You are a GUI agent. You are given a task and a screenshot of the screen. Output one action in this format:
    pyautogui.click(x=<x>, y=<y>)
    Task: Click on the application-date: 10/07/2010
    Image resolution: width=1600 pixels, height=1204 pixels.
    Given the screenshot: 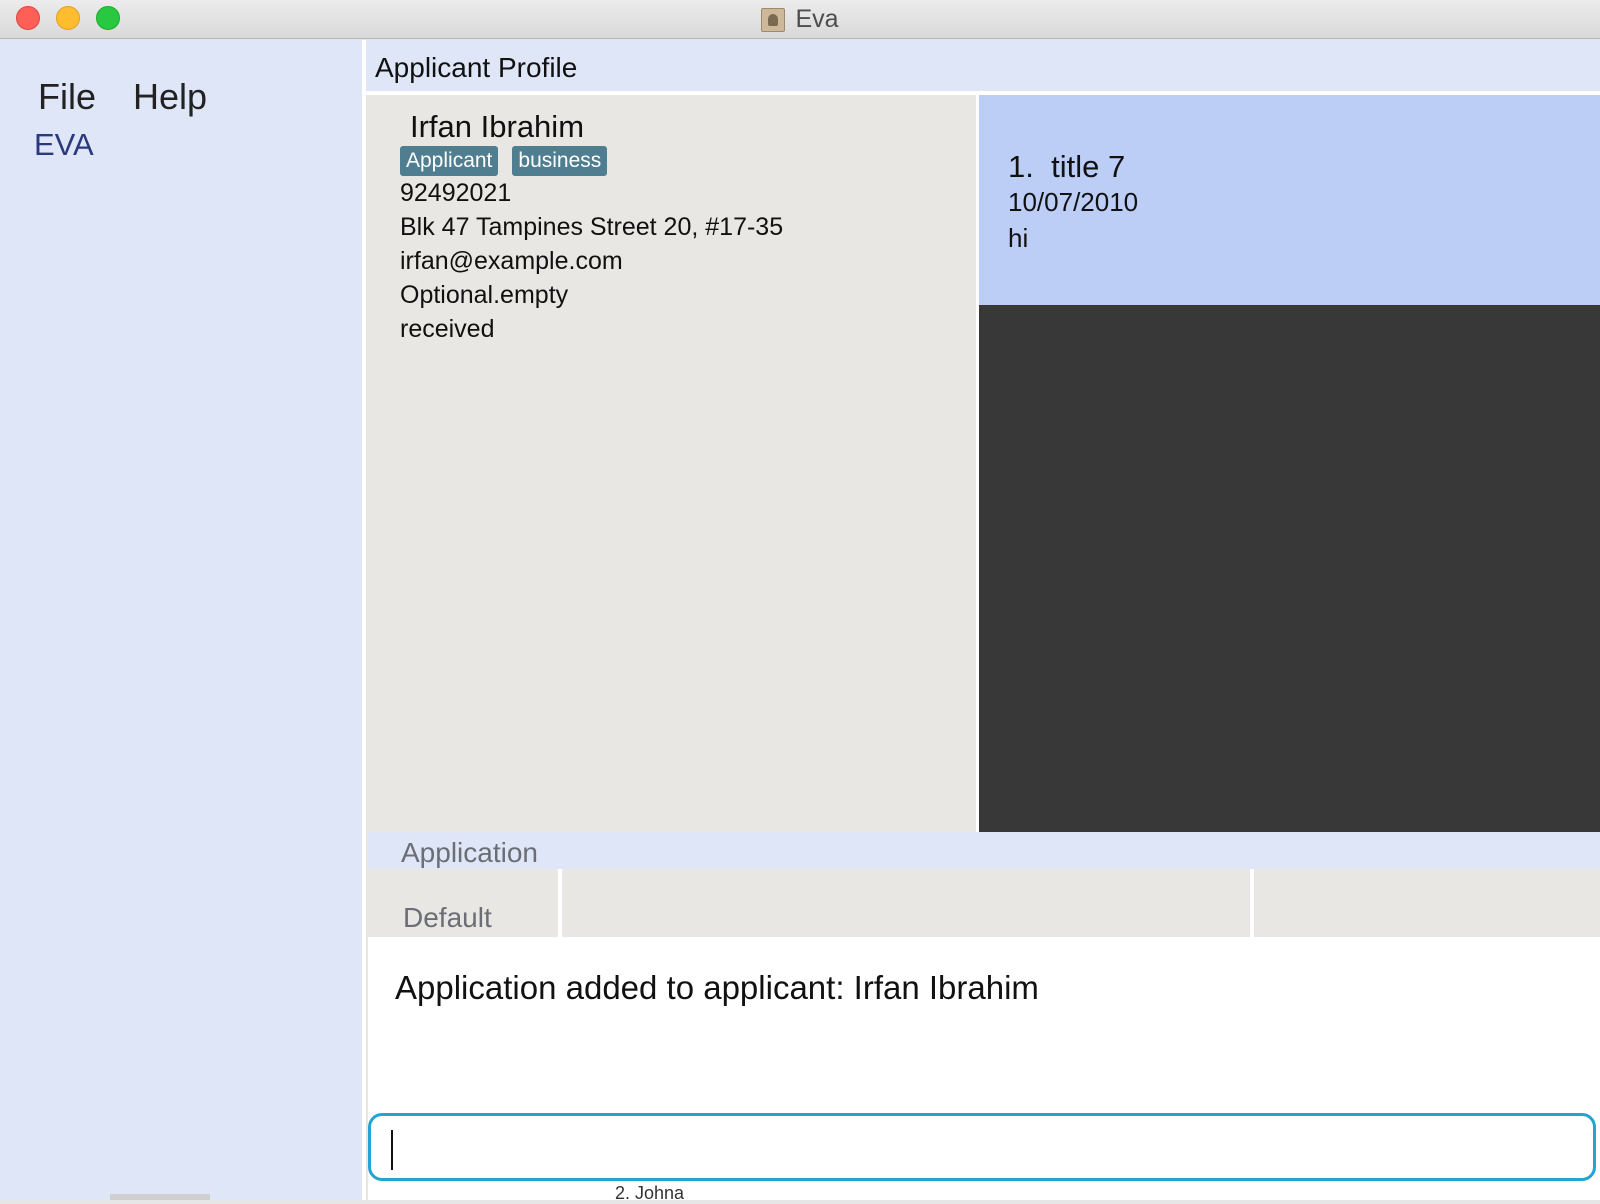 What is the action you would take?
    pyautogui.click(x=1073, y=202)
    